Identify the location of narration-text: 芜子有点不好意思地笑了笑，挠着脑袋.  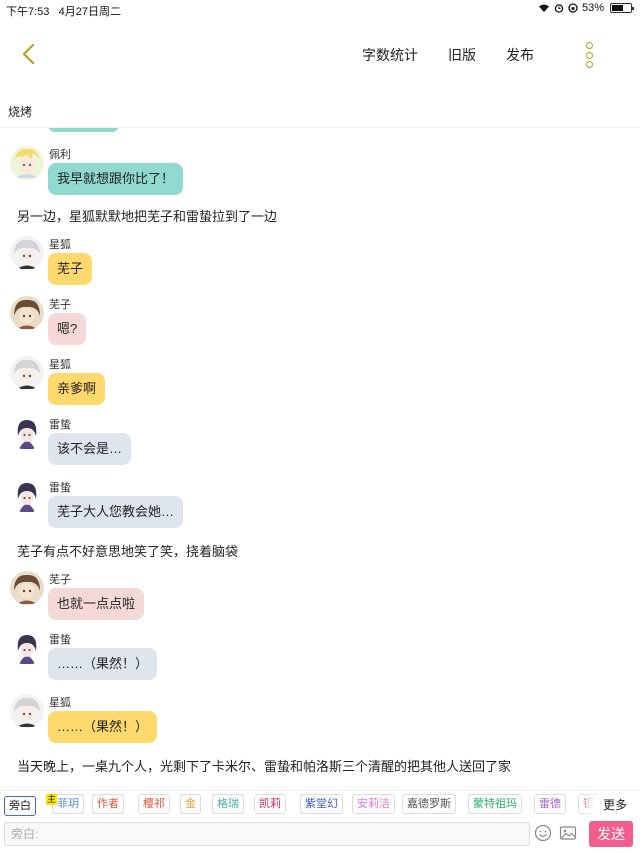
(127, 550).